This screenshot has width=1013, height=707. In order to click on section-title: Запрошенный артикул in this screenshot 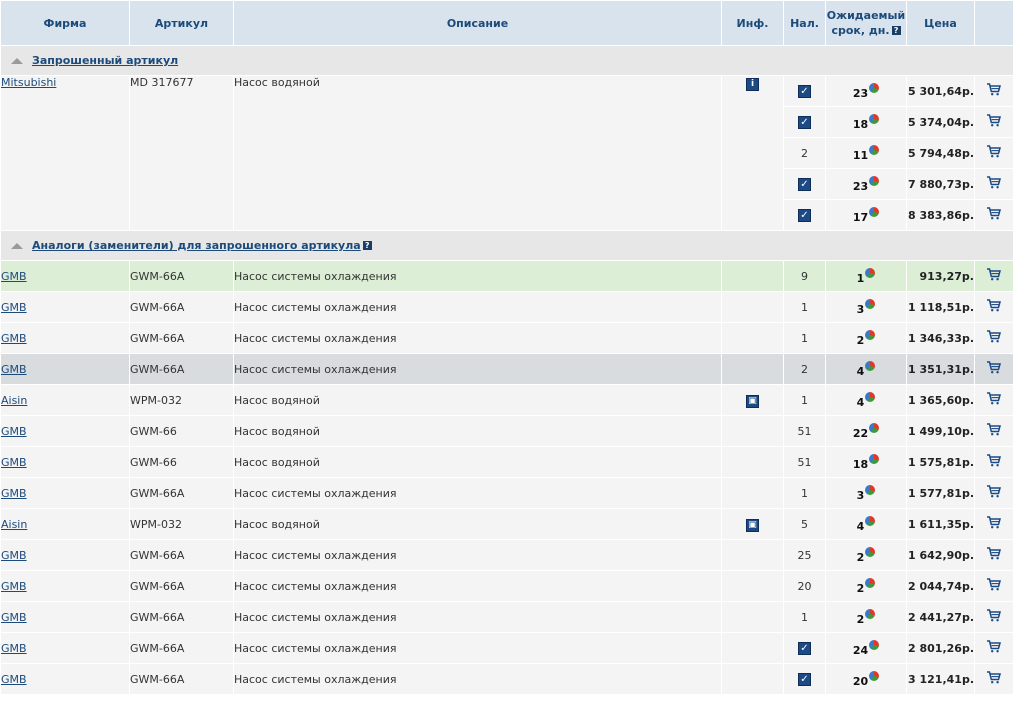, I will do `click(105, 60)`.